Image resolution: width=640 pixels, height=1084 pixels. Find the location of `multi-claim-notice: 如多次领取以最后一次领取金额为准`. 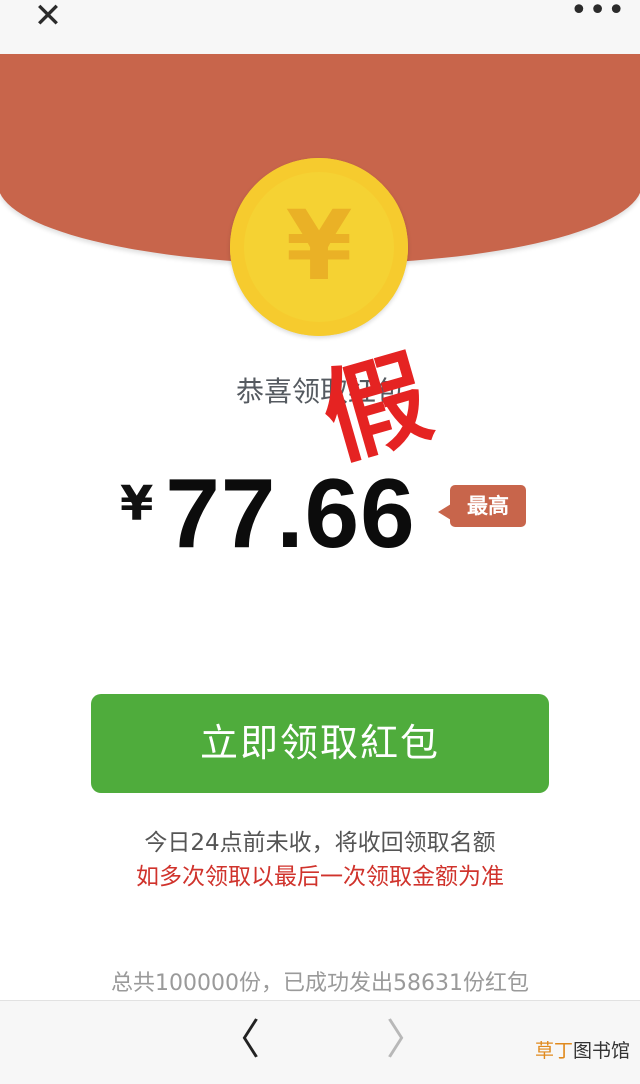

multi-claim-notice: 如多次领取以最后一次领取金额为准 is located at coordinates (320, 877).